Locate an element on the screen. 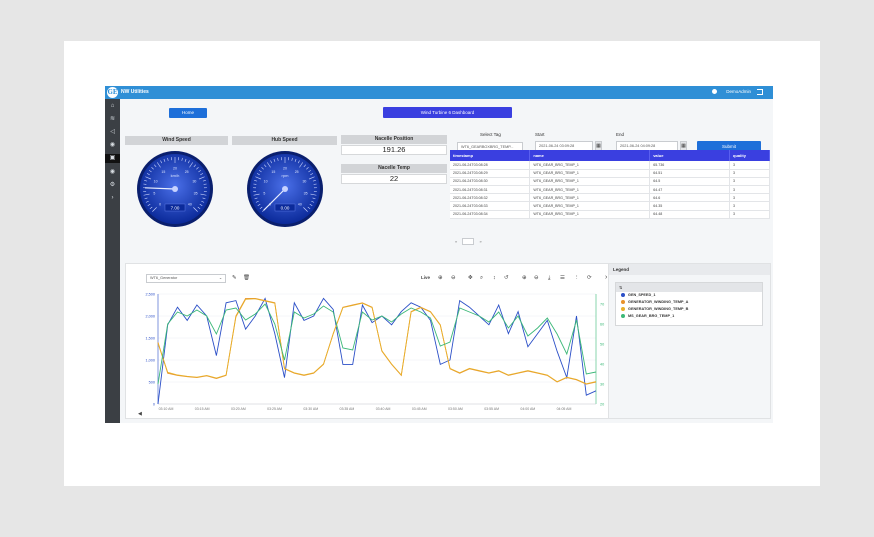 The width and height of the screenshot is (874, 537). table-pager: « » is located at coordinates (470, 241).